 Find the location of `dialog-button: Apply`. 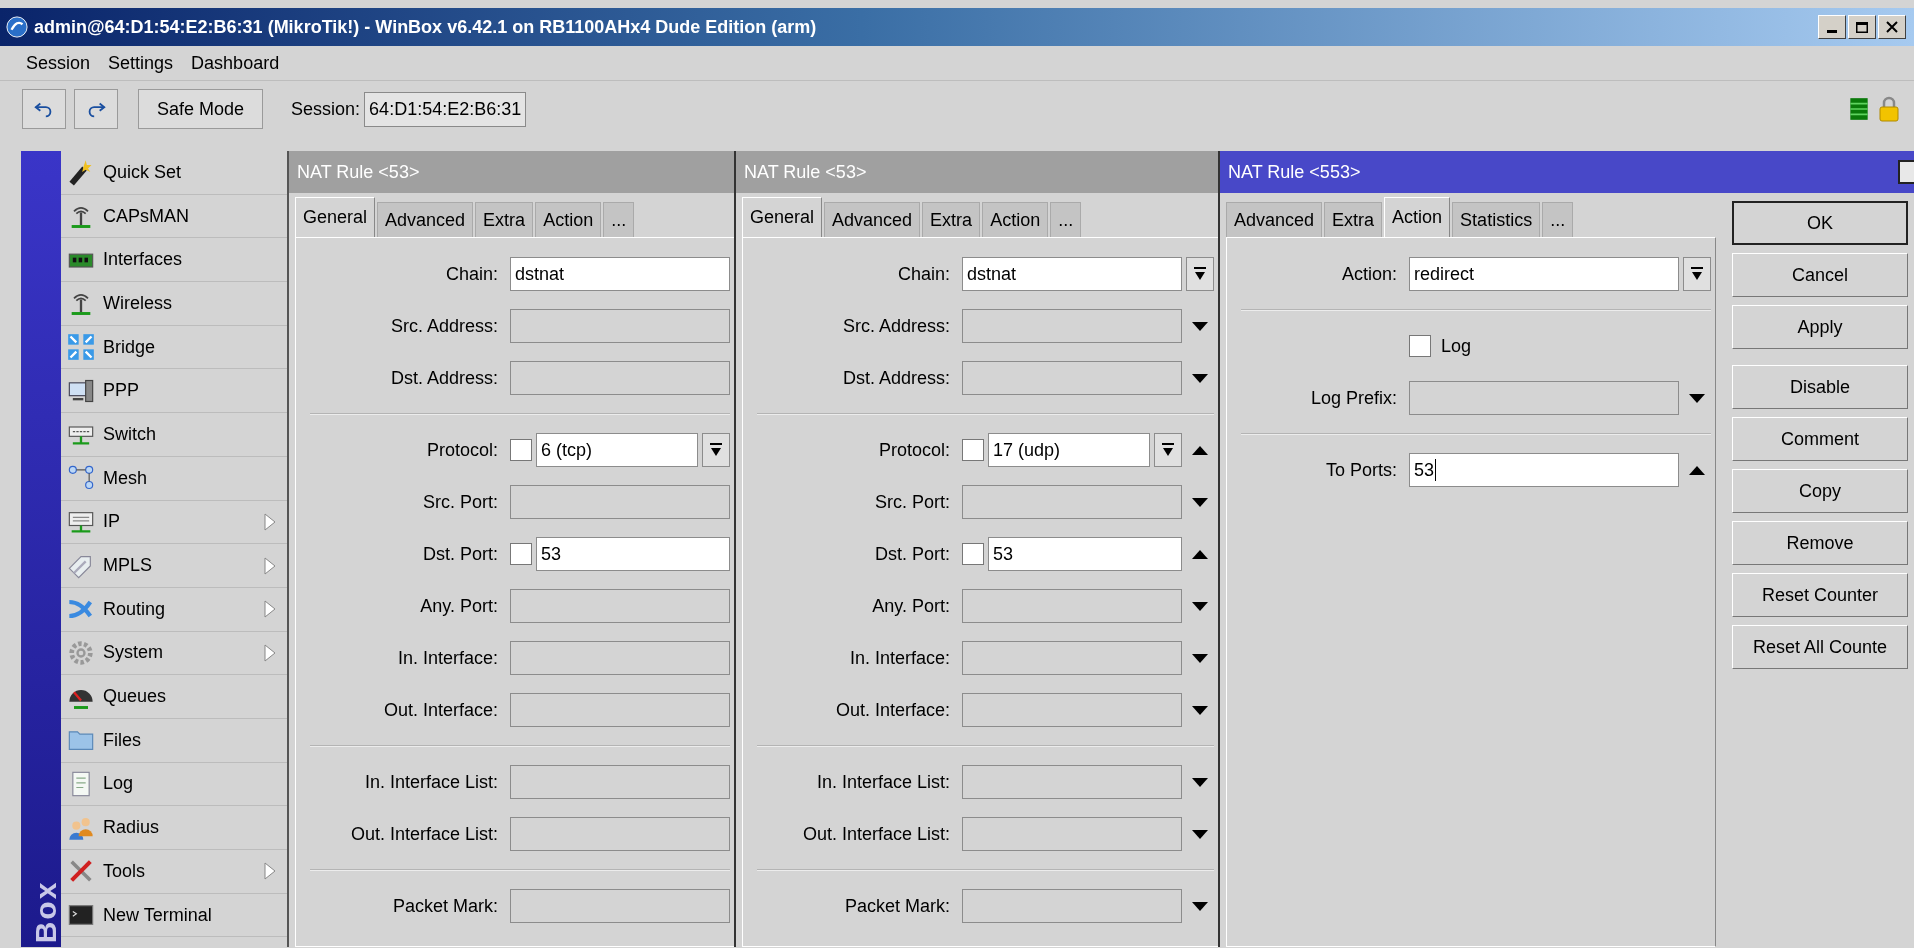

dialog-button: Apply is located at coordinates (1820, 327).